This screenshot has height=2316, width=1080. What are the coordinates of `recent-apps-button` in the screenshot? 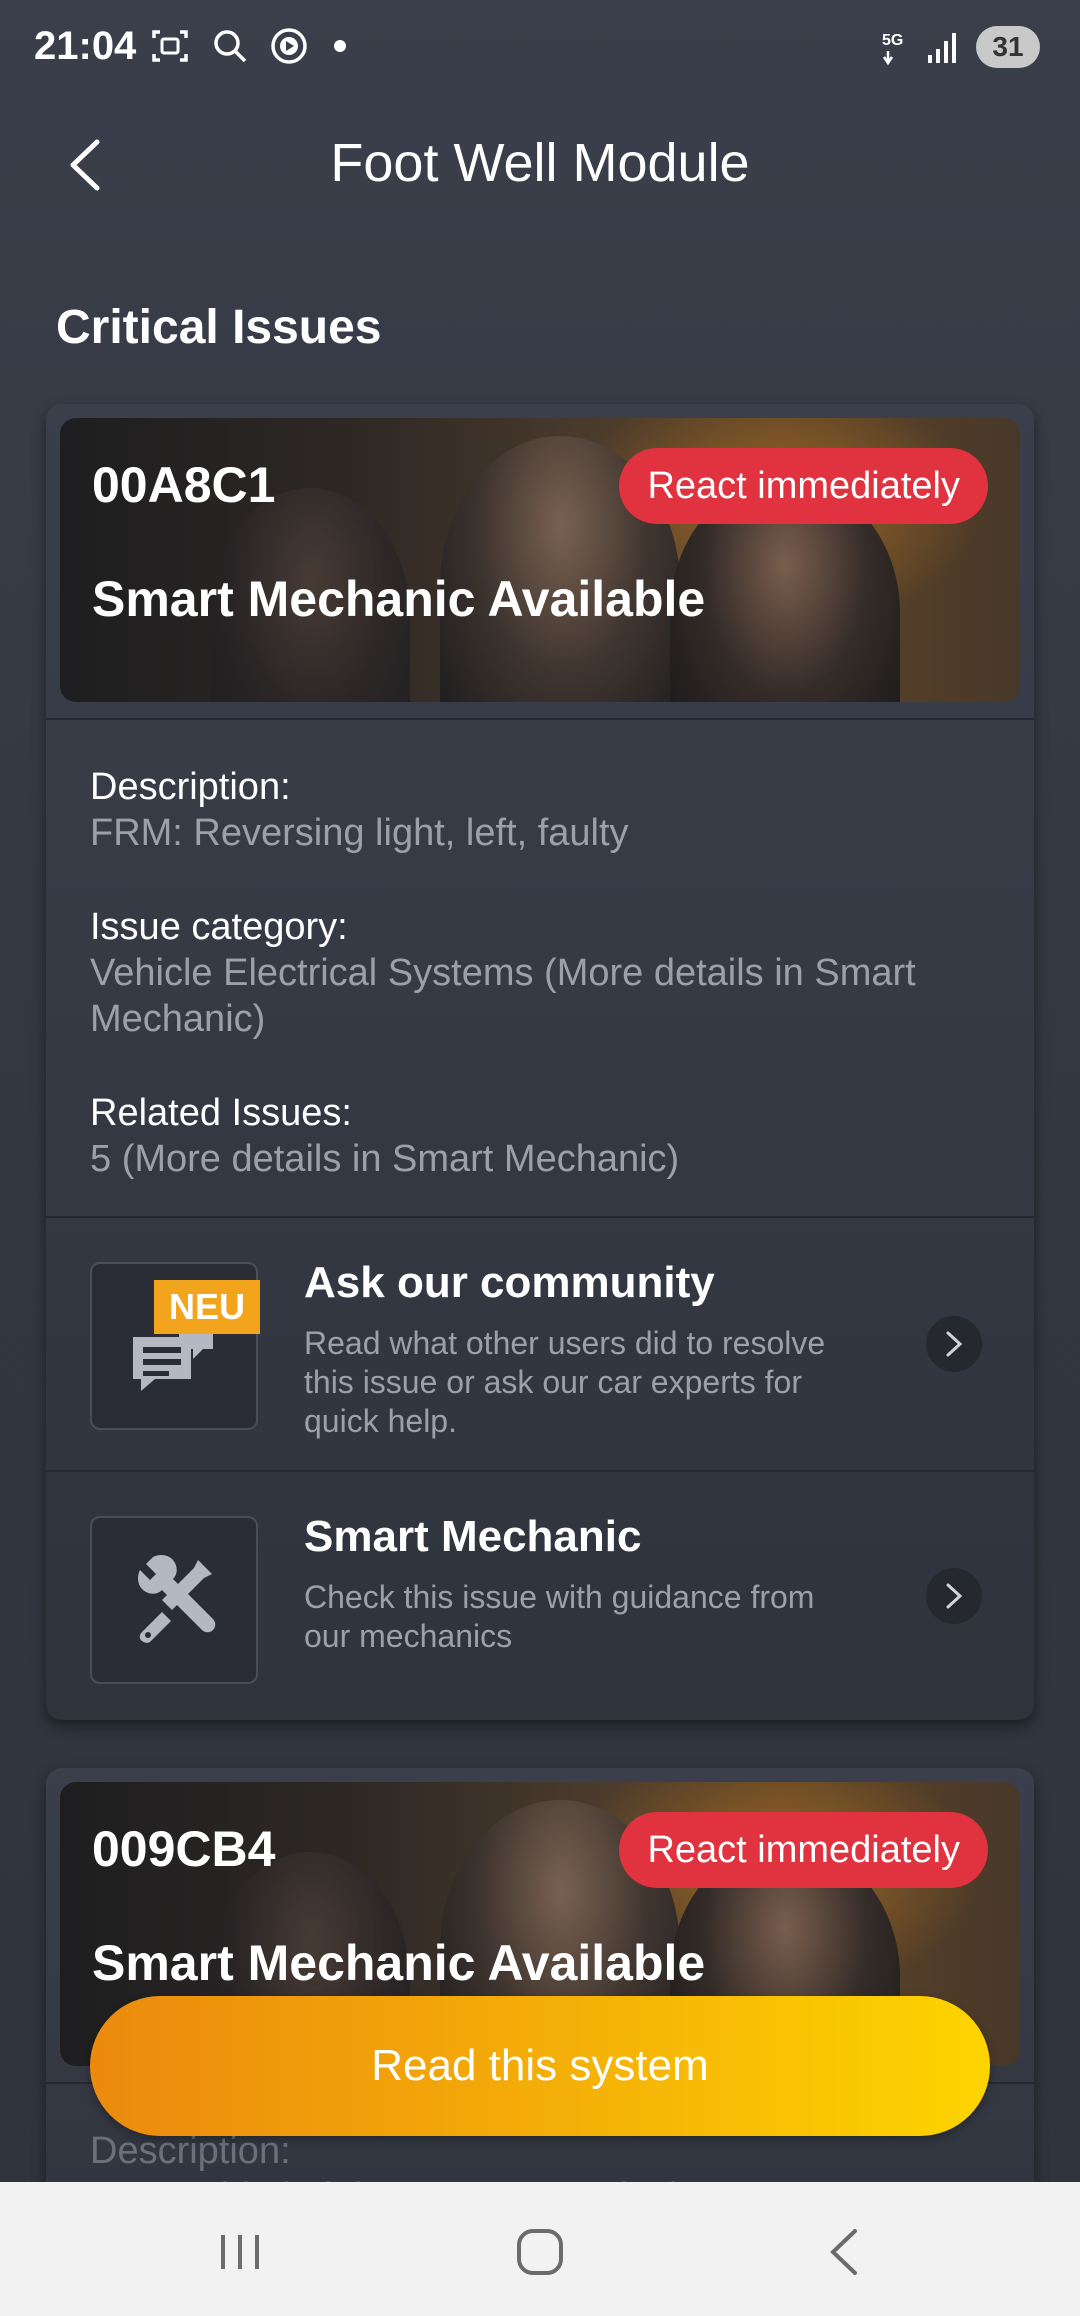 It's located at (240, 2252).